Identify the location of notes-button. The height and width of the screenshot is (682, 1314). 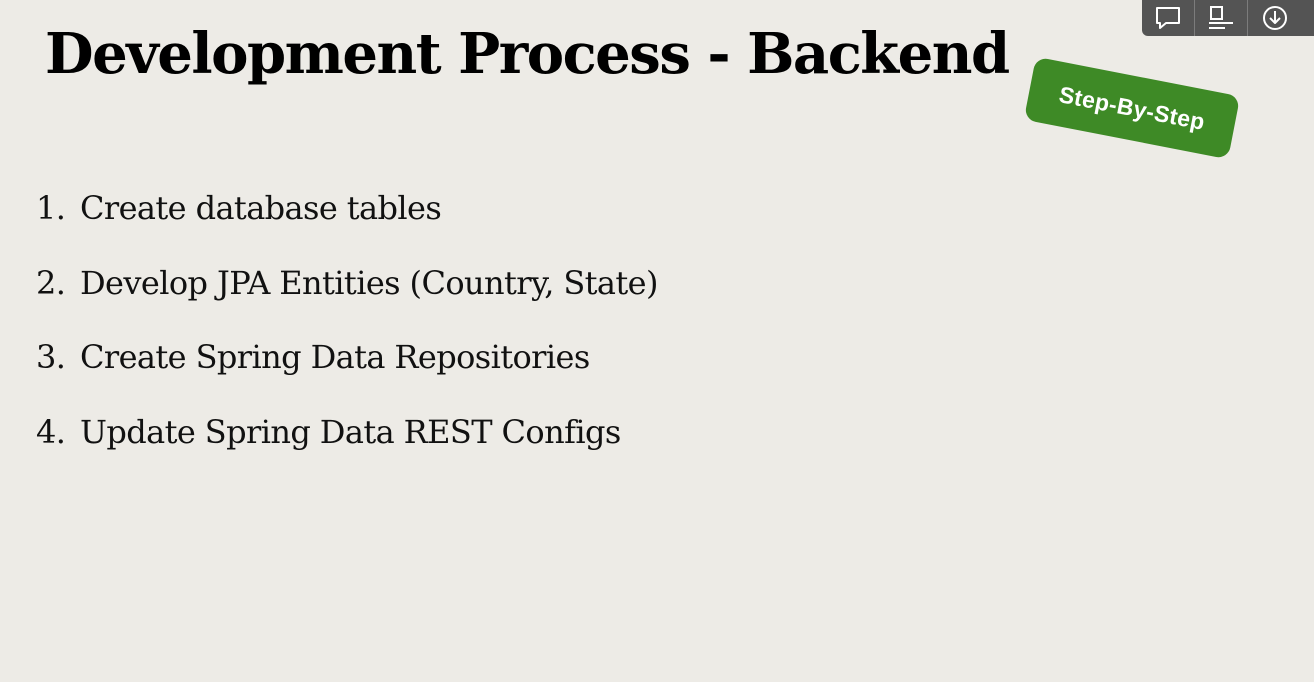
(1221, 18).